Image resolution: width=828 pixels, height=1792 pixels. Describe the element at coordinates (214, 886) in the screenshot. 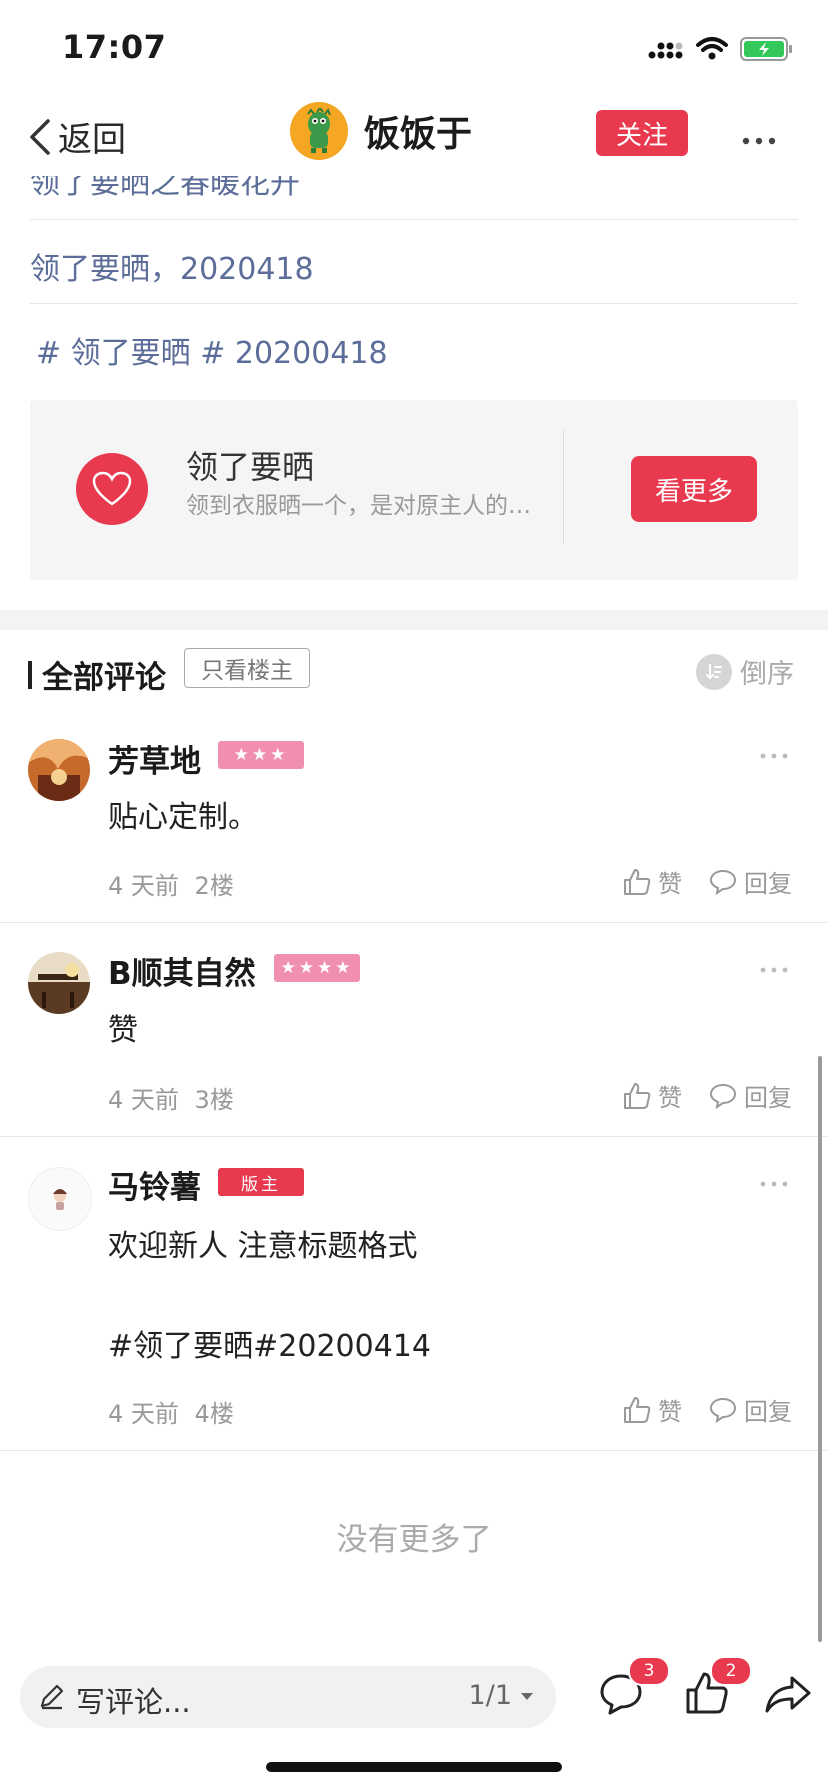

I see `comment-floor: 2楼` at that location.